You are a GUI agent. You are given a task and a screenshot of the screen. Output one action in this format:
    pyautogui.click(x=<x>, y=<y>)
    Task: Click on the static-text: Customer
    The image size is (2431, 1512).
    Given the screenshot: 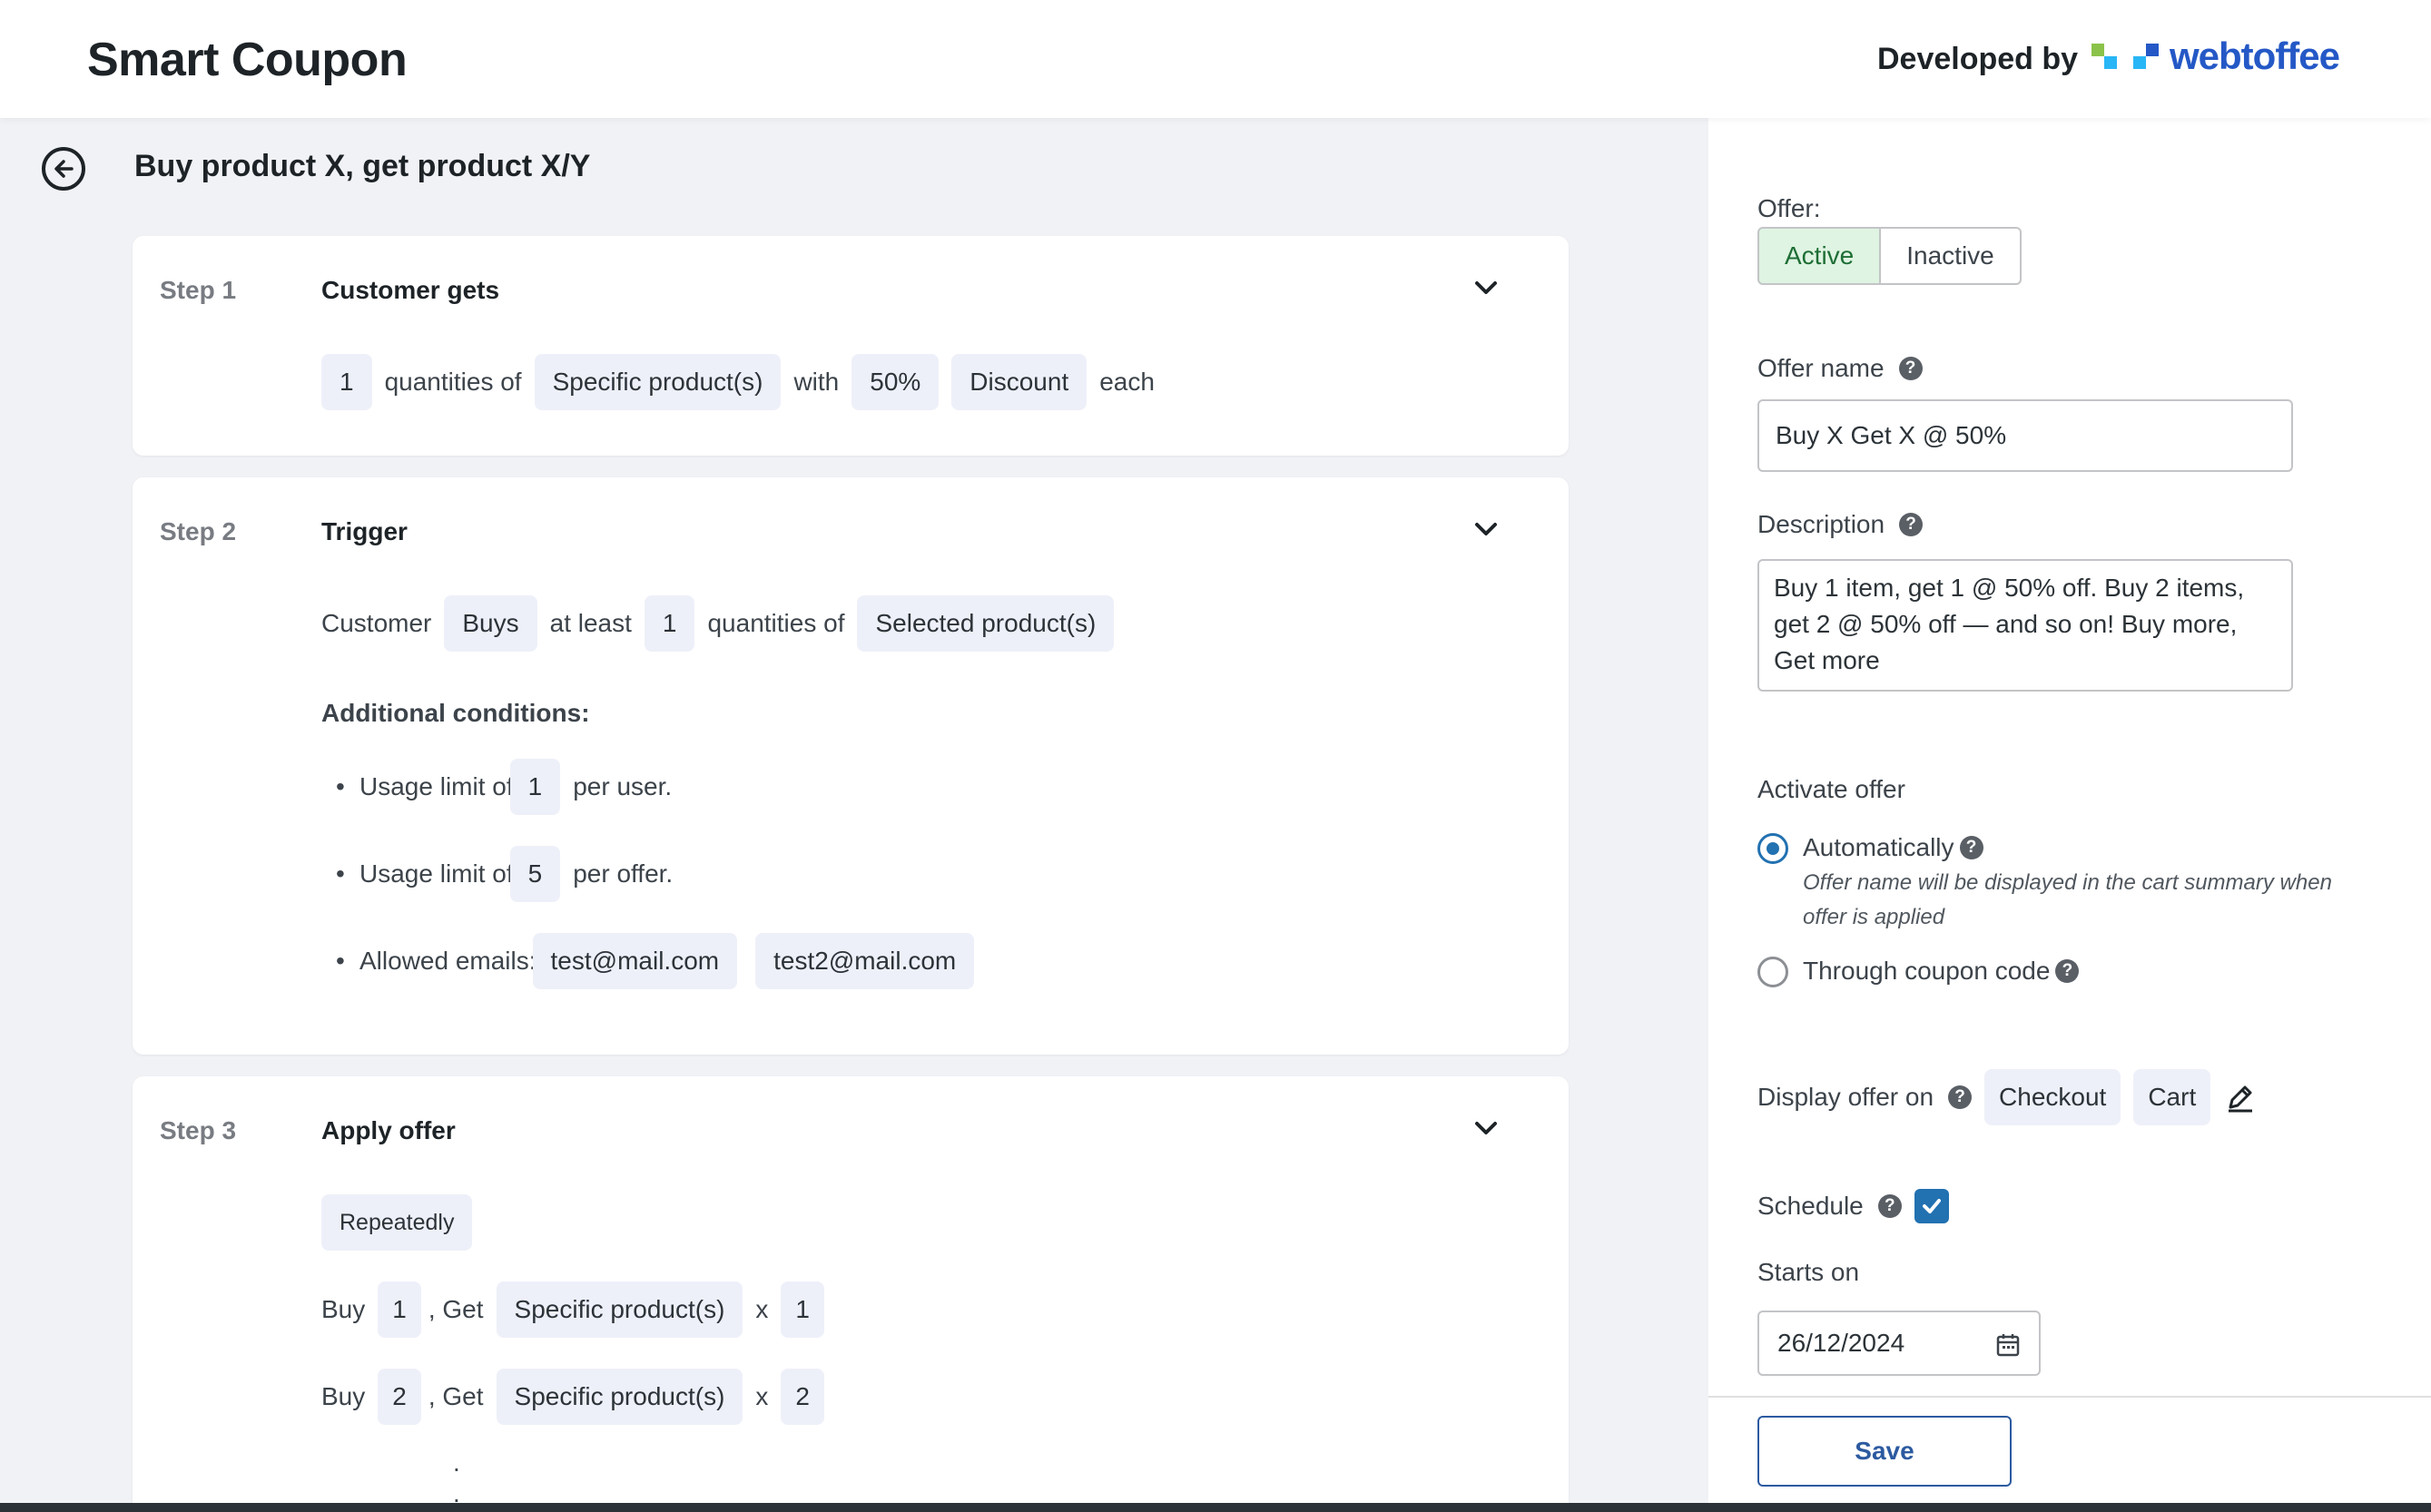 What is the action you would take?
    pyautogui.click(x=376, y=623)
    